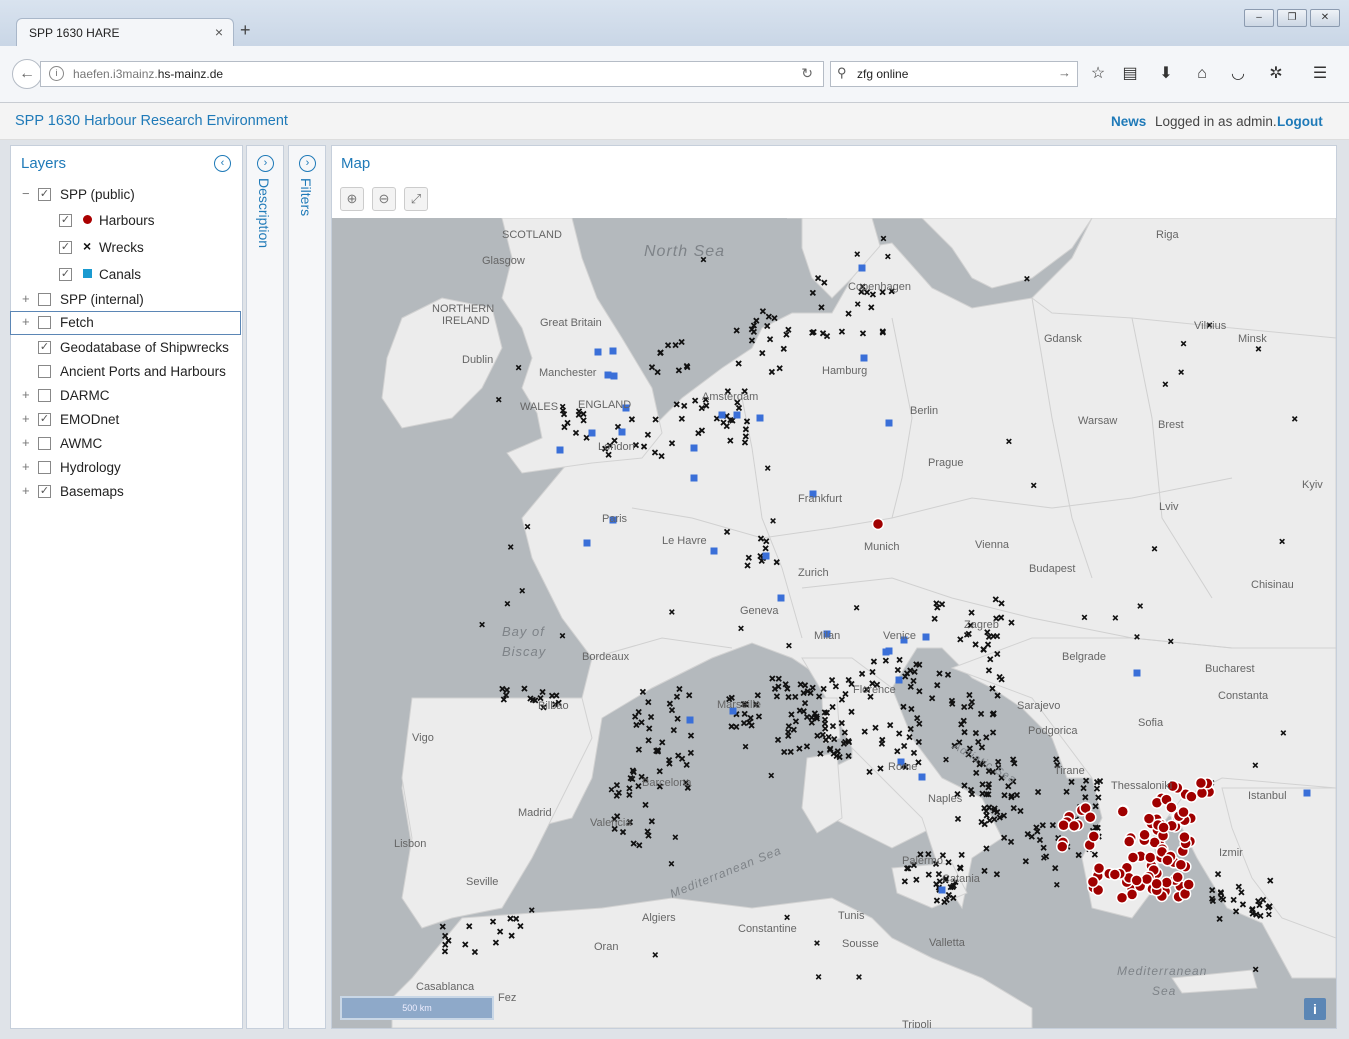  I want to click on window-close-icon: ✕, so click(1325, 18).